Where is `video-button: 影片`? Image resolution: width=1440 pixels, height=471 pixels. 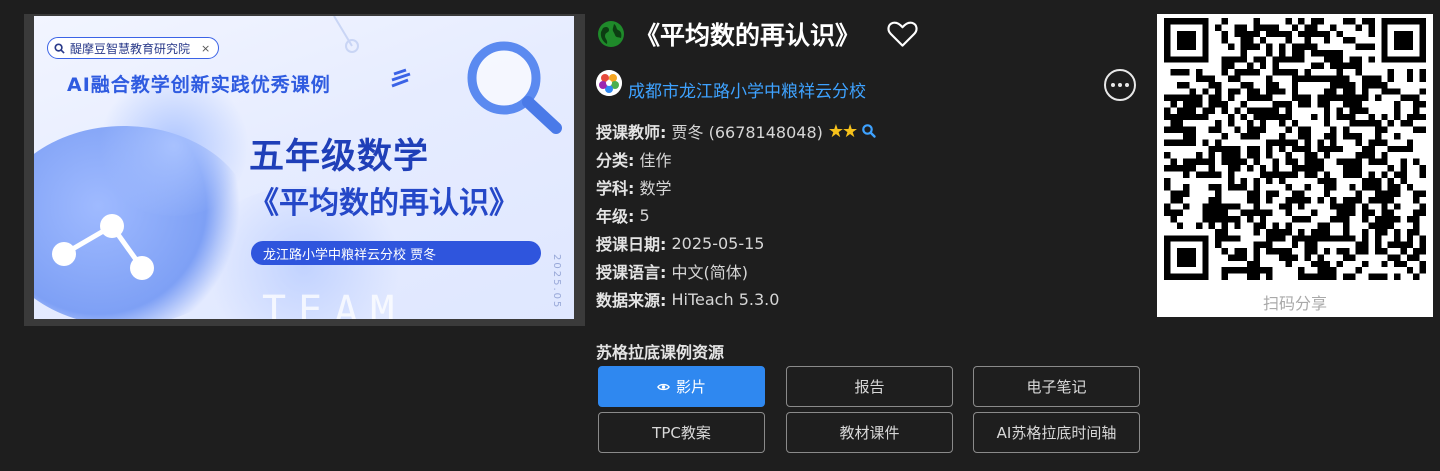 video-button: 影片 is located at coordinates (681, 386).